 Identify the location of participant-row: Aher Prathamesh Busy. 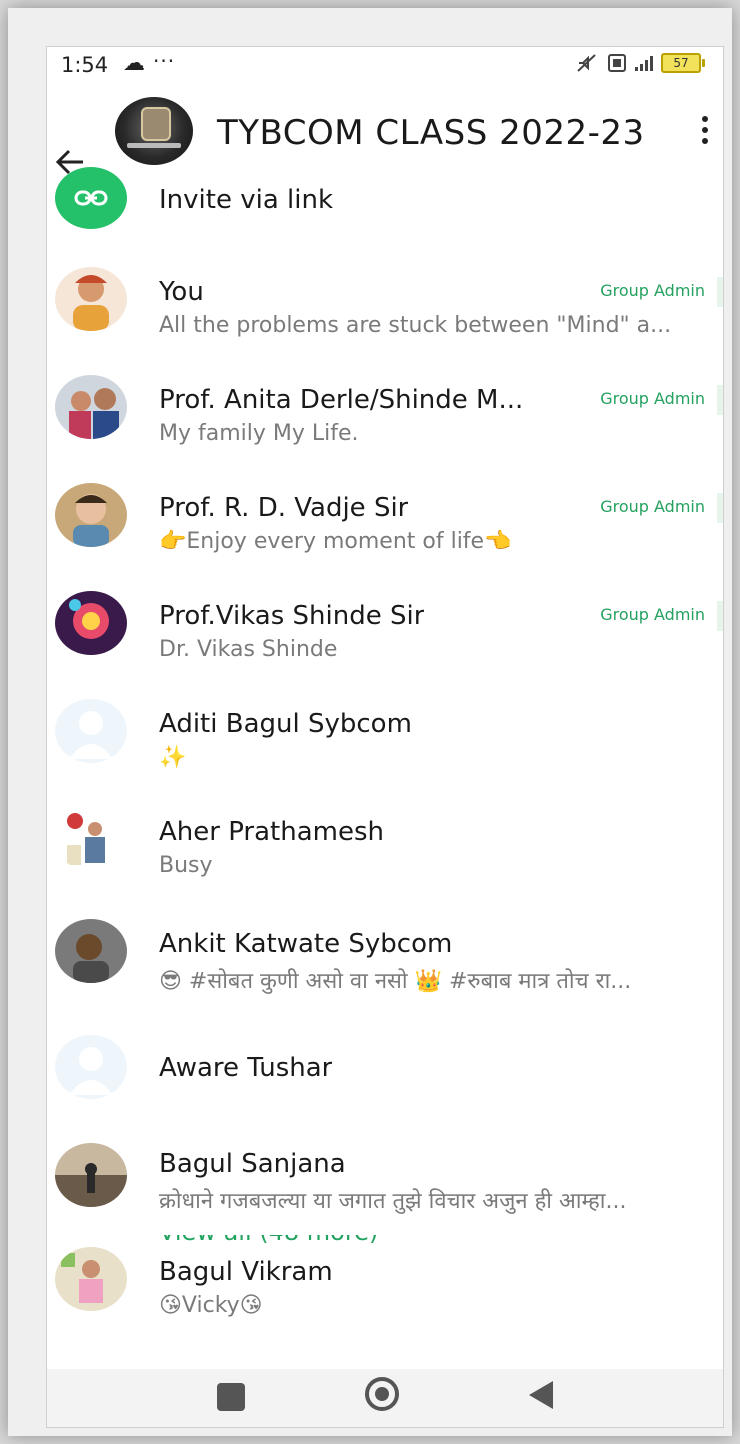
(385, 857).